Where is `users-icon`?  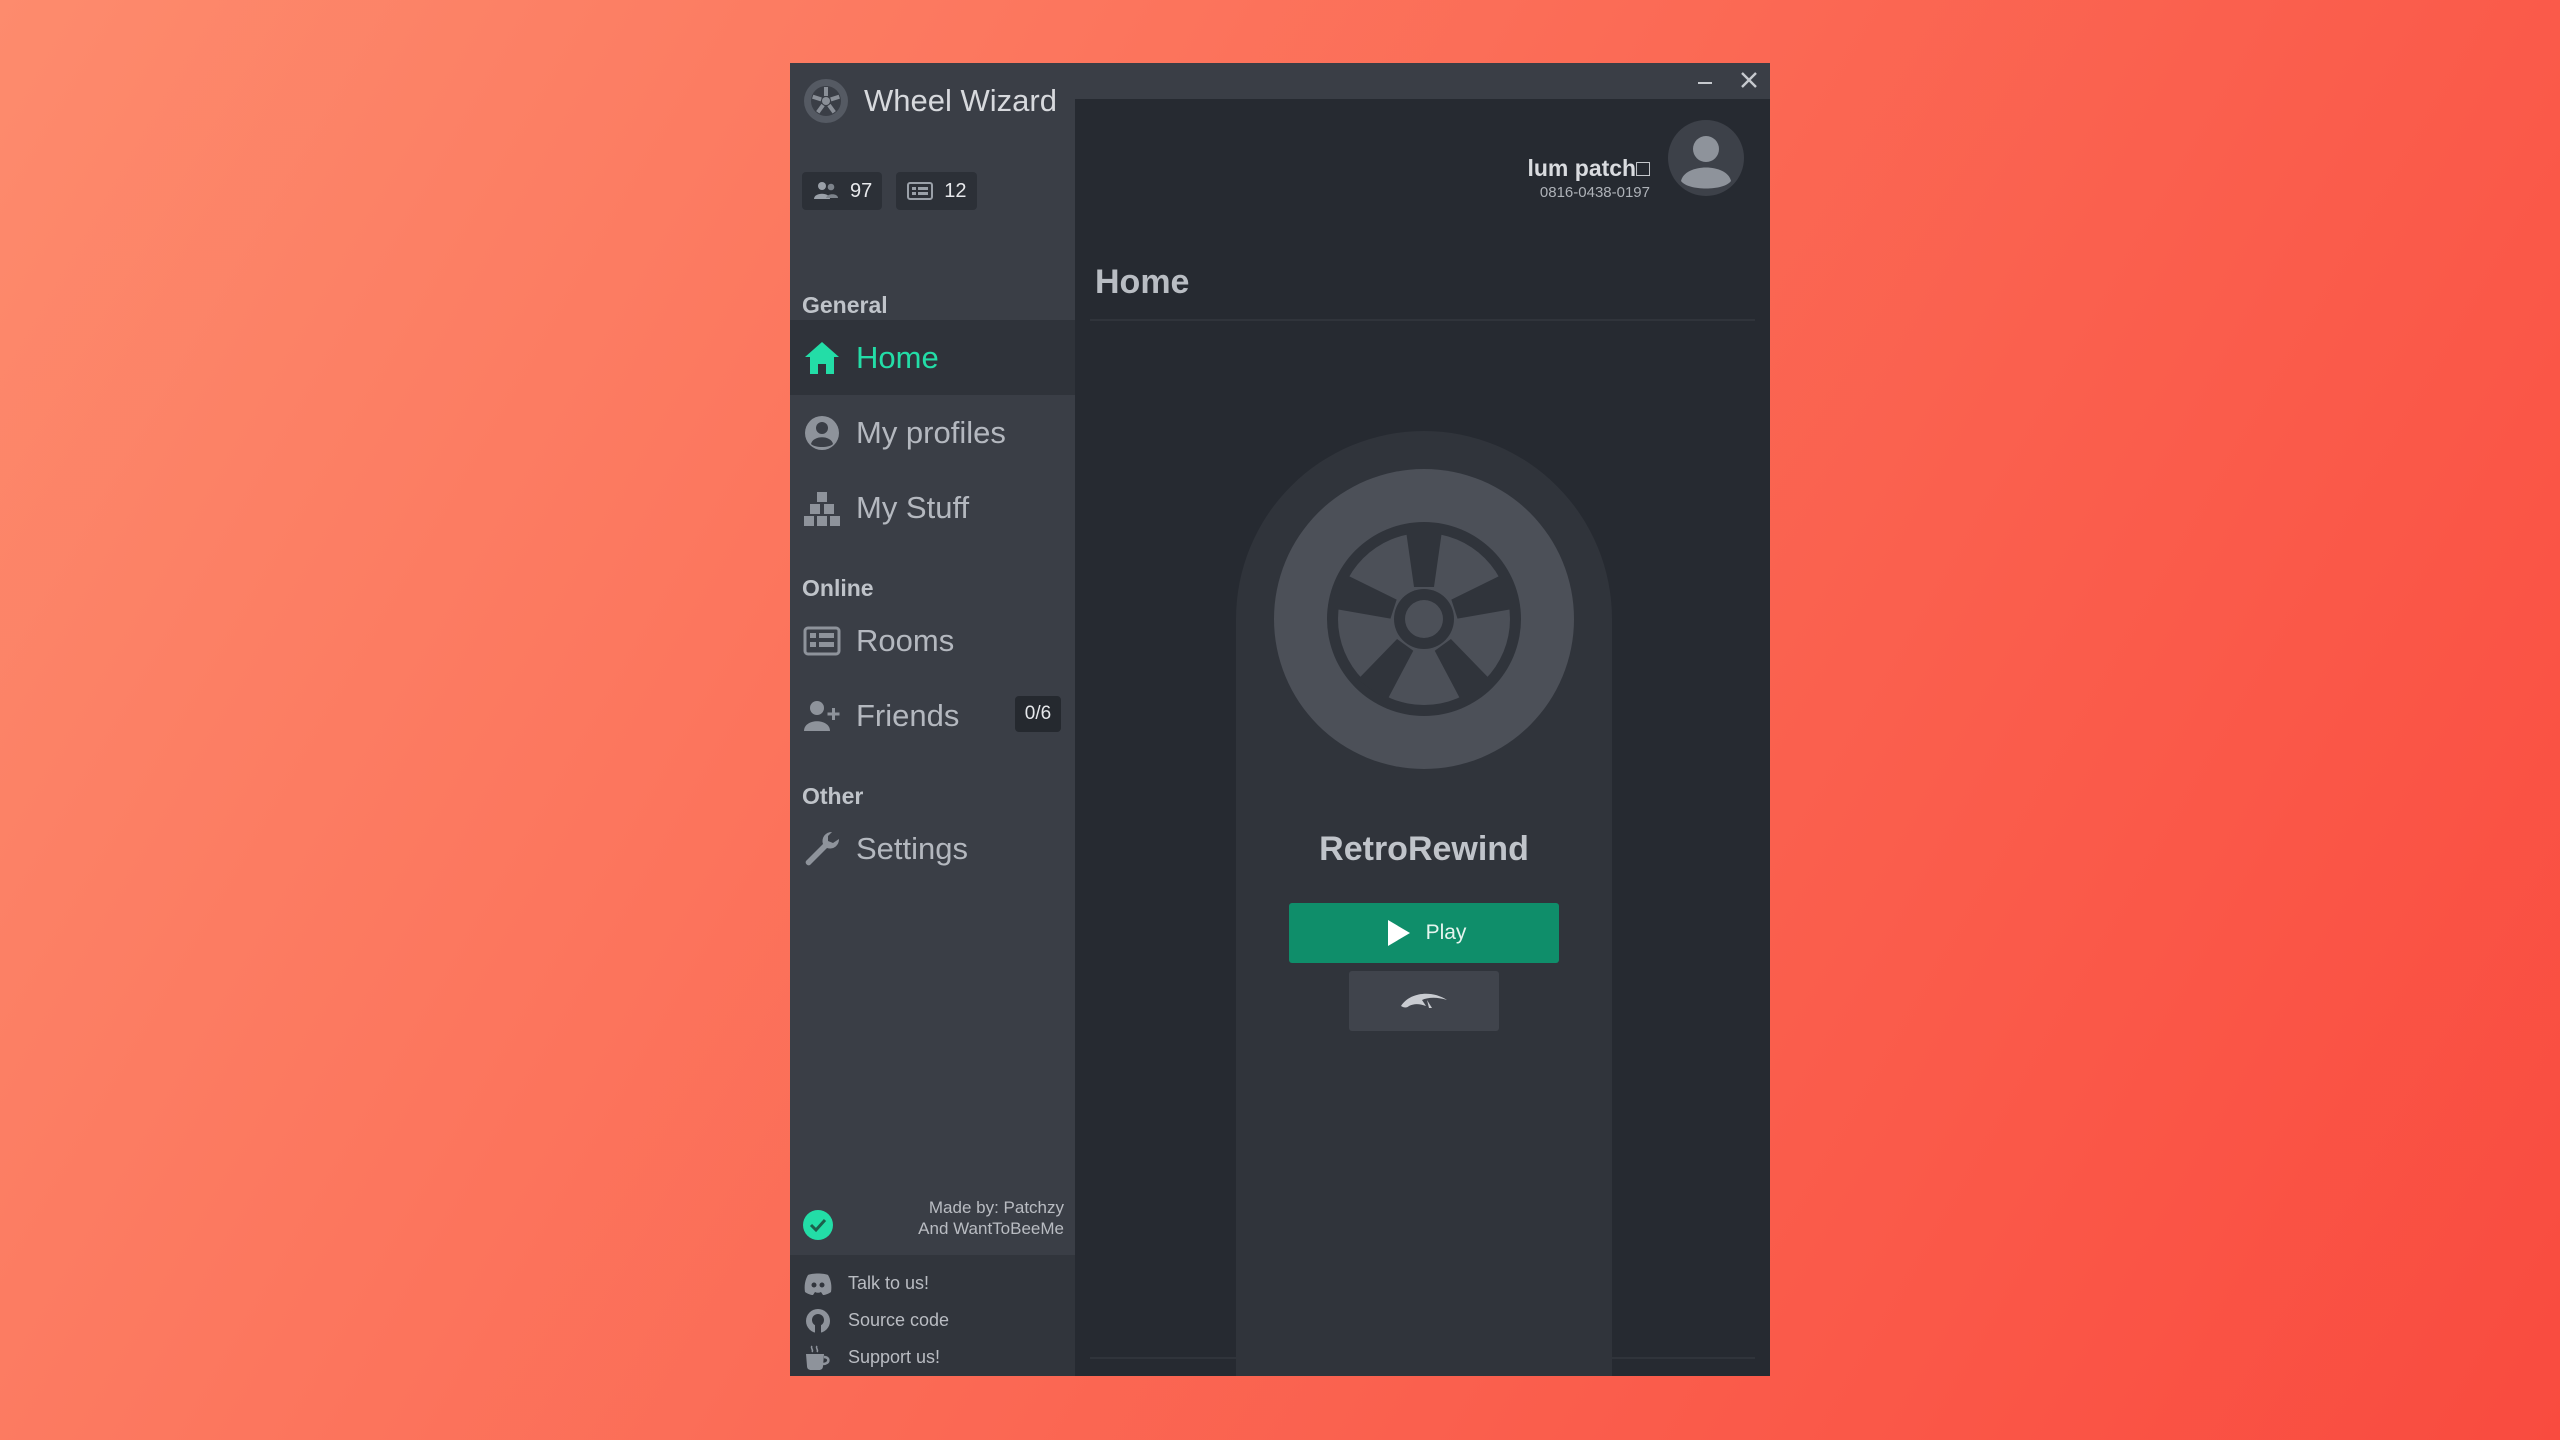
users-icon is located at coordinates (826, 190).